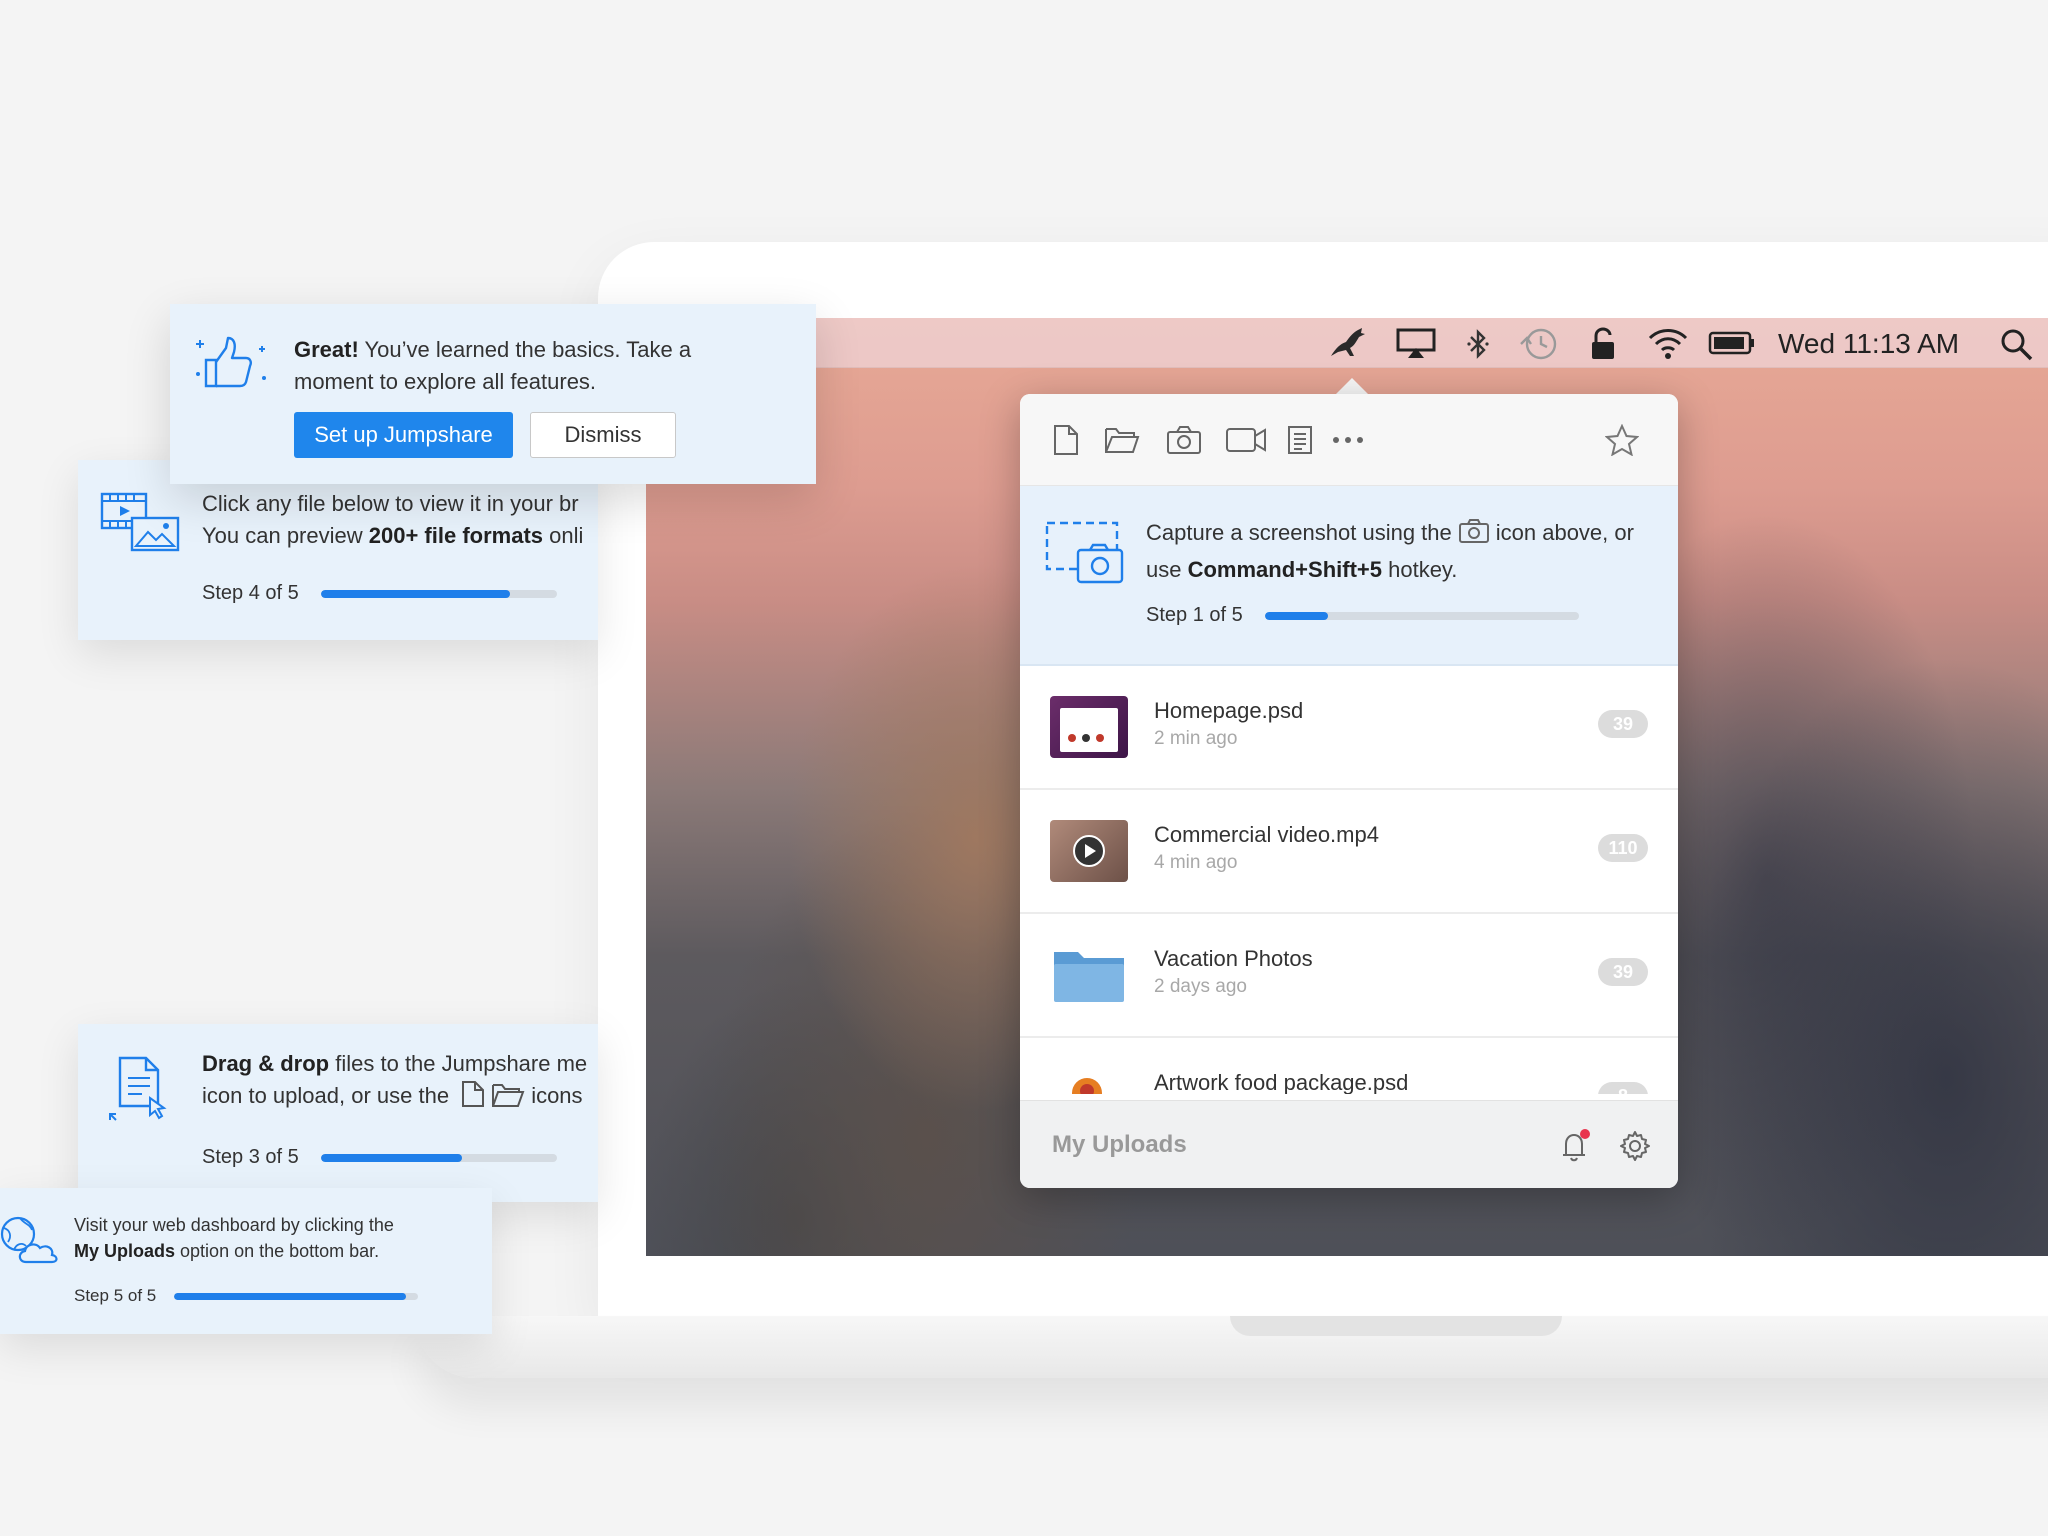 The image size is (2048, 1536). What do you see at coordinates (1281, 1082) in the screenshot?
I see `file-name: Artwork food package.psd` at bounding box center [1281, 1082].